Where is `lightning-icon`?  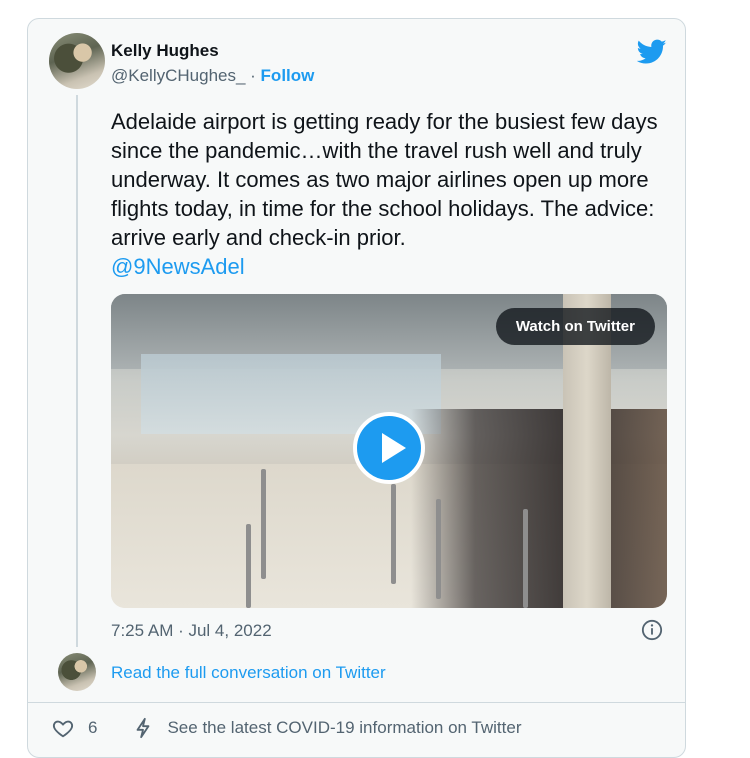
lightning-icon is located at coordinates (143, 728).